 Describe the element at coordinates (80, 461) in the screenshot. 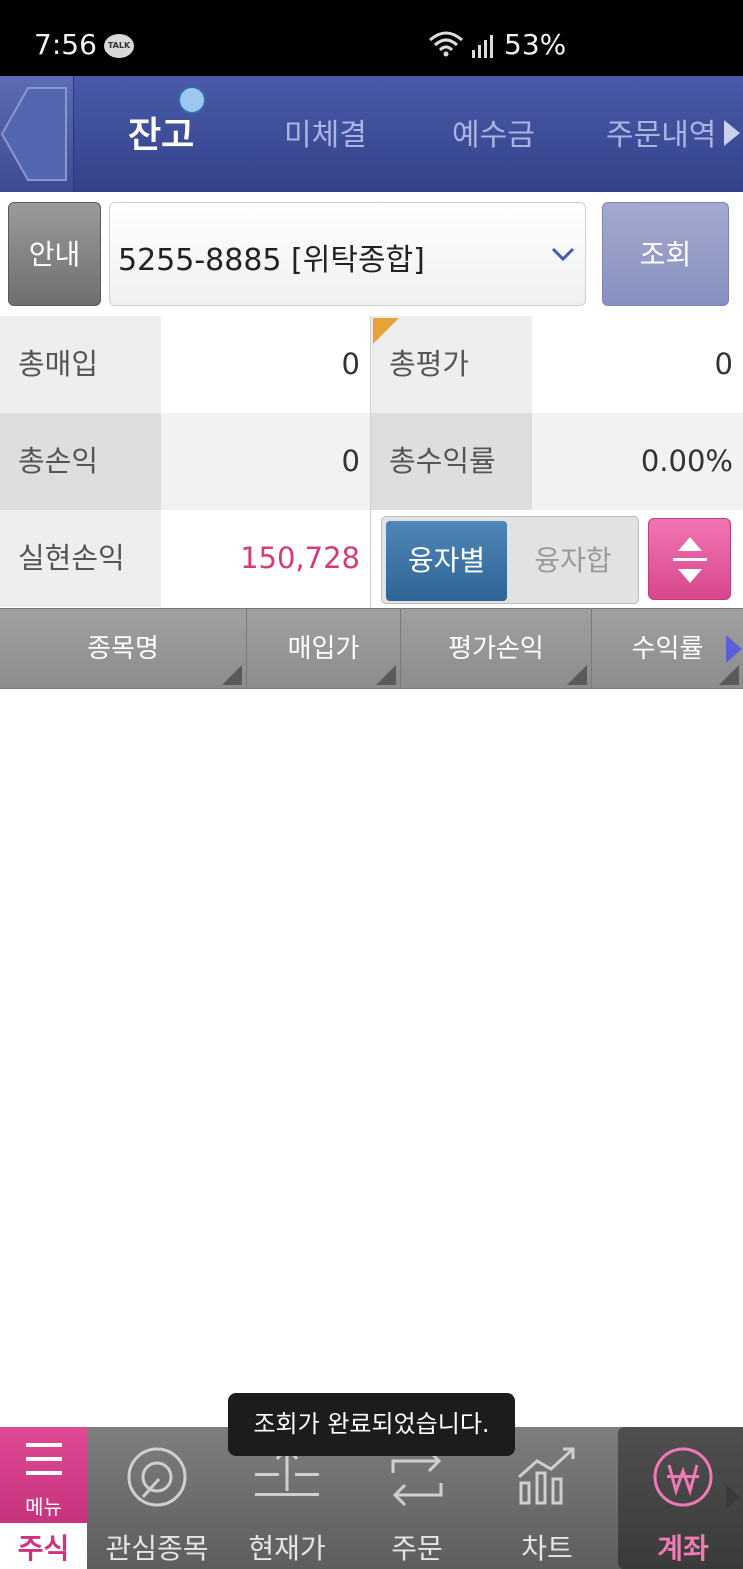

I see `total-pl-label: 총손익` at that location.